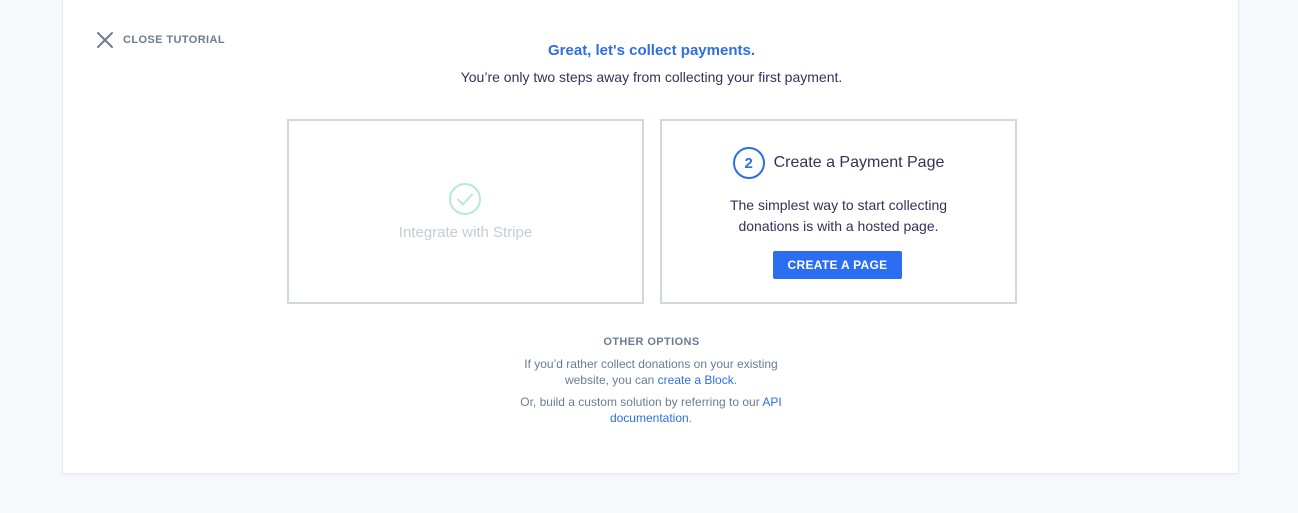  Describe the element at coordinates (859, 162) in the screenshot. I see `step-title: Create a Payment Page` at that location.